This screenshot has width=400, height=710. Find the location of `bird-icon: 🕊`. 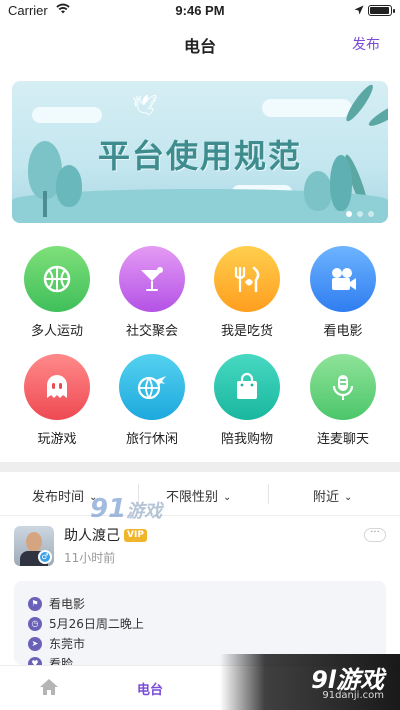

bird-icon: 🕊 is located at coordinates (145, 105).